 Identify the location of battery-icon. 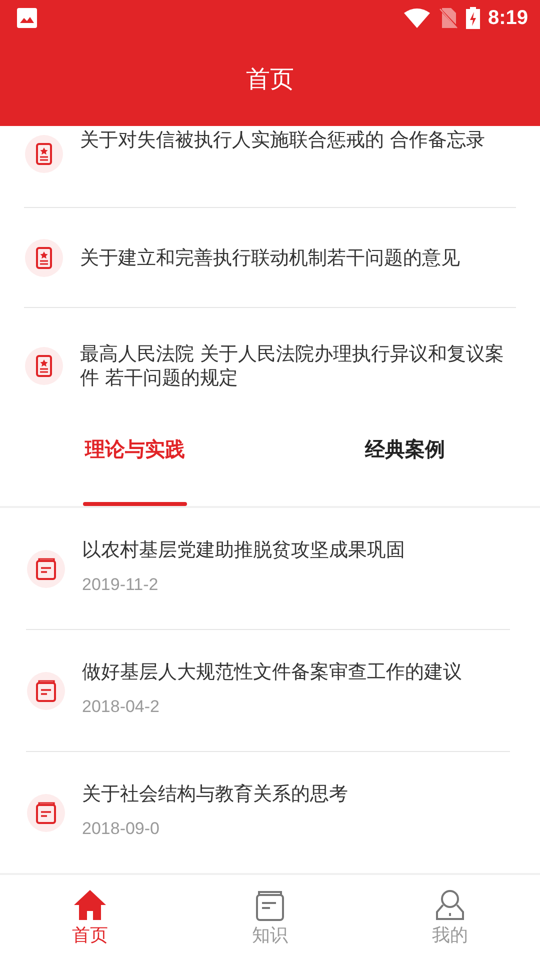
(473, 18).